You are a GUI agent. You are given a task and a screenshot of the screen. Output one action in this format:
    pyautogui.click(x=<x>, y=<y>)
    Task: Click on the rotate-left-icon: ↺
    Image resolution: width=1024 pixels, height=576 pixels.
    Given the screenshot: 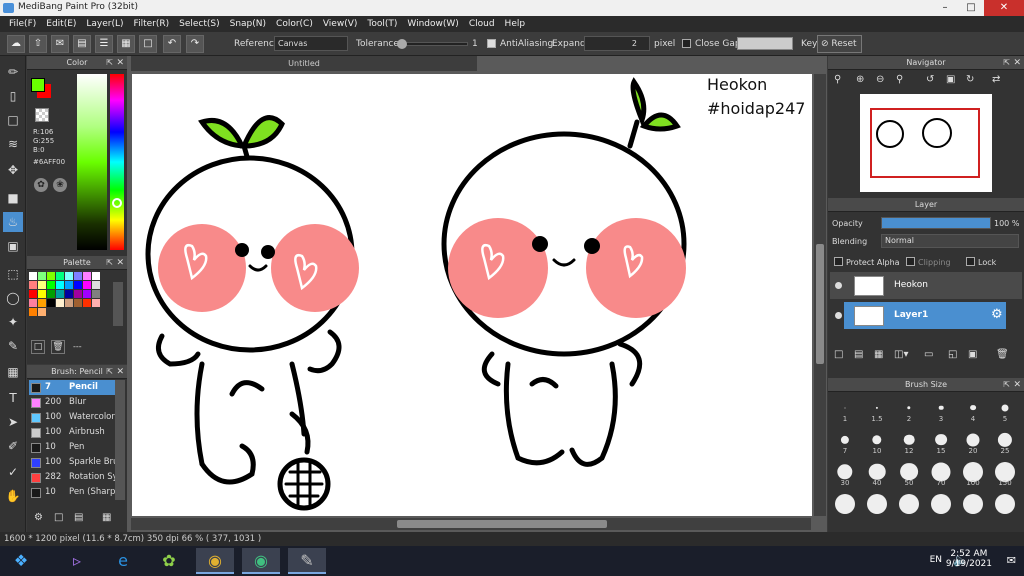 What is the action you would take?
    pyautogui.click(x=930, y=79)
    